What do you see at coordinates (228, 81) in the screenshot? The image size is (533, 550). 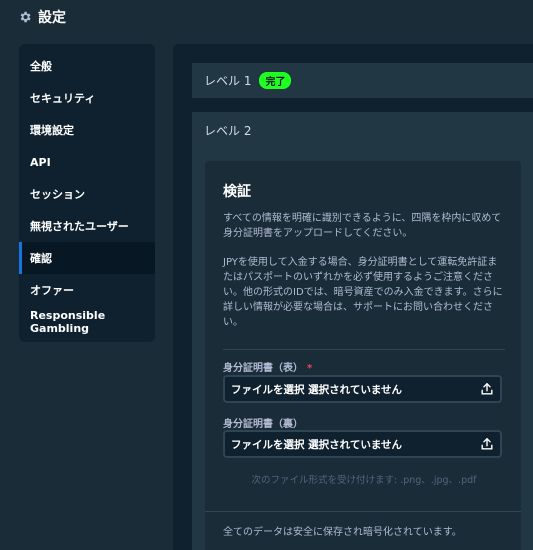 I see `level-1-label: レベル 1` at bounding box center [228, 81].